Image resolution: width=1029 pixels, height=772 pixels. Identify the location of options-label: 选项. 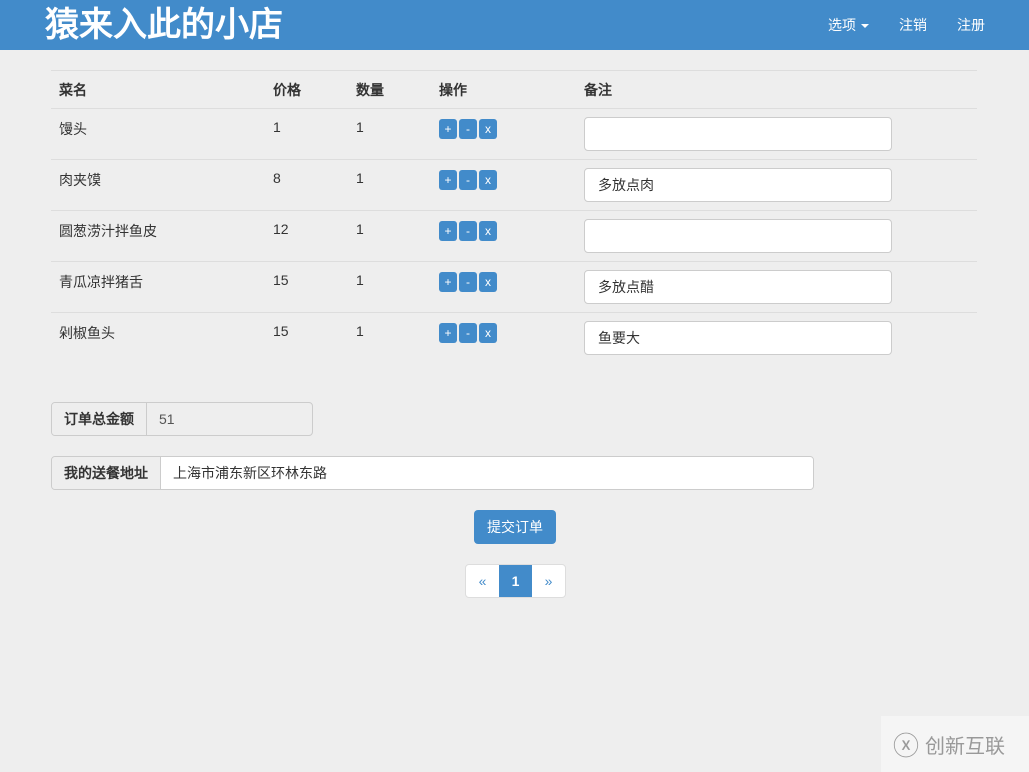
(842, 25).